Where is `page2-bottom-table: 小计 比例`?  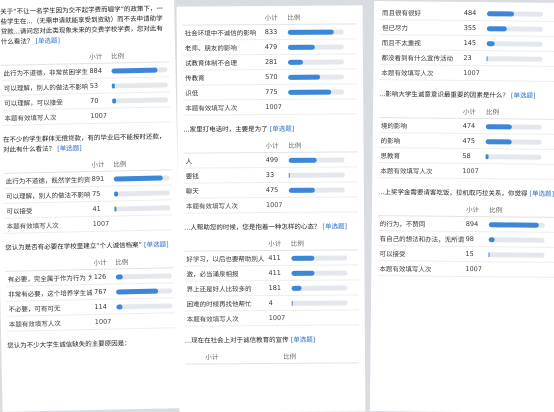 page2-bottom-table: 小计 比例 is located at coordinates (272, 356).